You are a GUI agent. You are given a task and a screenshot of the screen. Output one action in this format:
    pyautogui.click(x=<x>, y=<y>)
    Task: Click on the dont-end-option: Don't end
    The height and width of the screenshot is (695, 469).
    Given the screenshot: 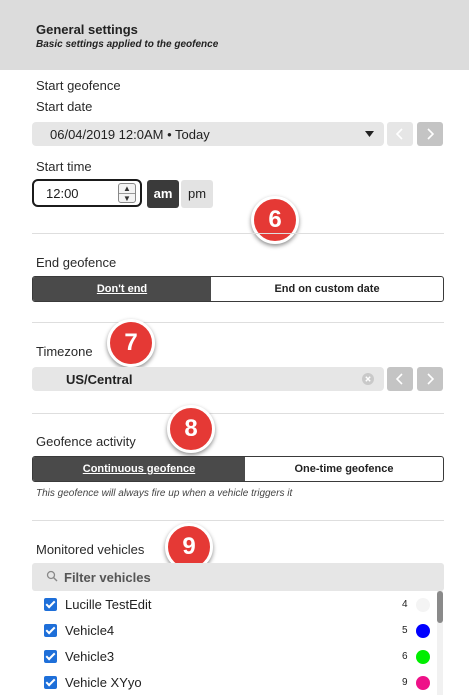 What is the action you would take?
    pyautogui.click(x=122, y=289)
    